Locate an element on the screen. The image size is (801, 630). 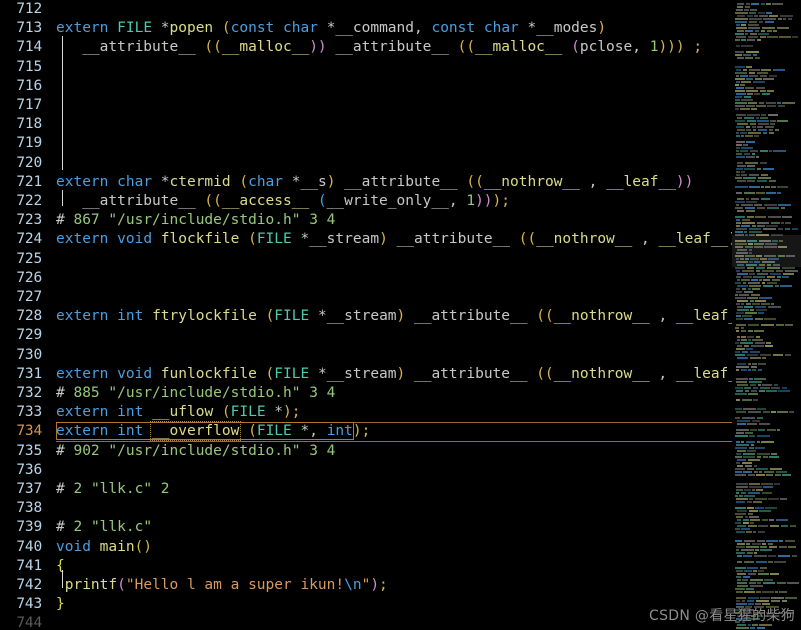
code-line: 729 is located at coordinates (366, 335).